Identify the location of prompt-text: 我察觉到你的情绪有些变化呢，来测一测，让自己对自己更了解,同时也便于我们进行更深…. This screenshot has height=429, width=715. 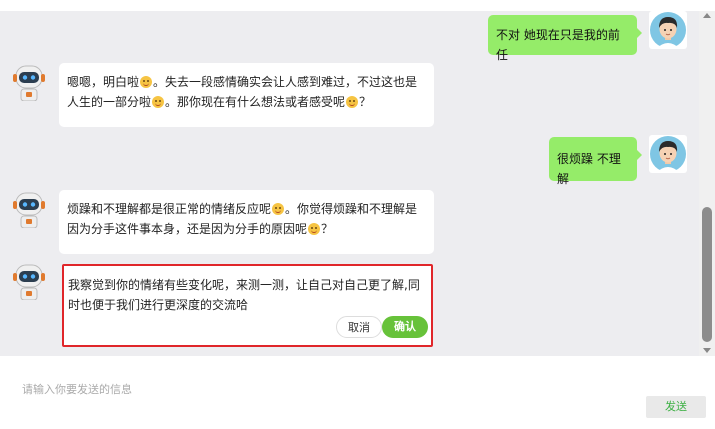
(244, 295).